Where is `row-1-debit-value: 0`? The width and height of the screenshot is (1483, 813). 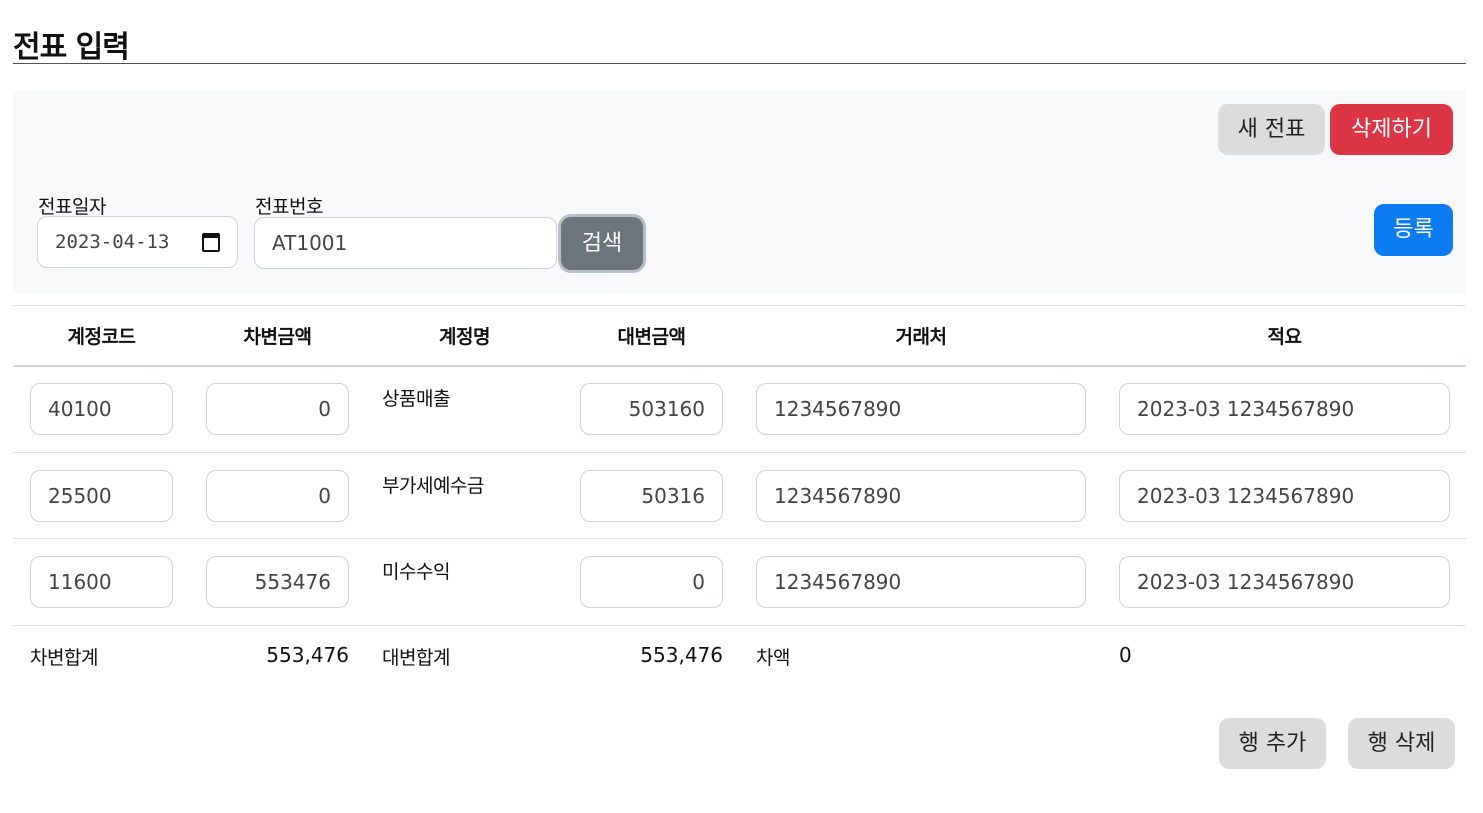 row-1-debit-value: 0 is located at coordinates (324, 409).